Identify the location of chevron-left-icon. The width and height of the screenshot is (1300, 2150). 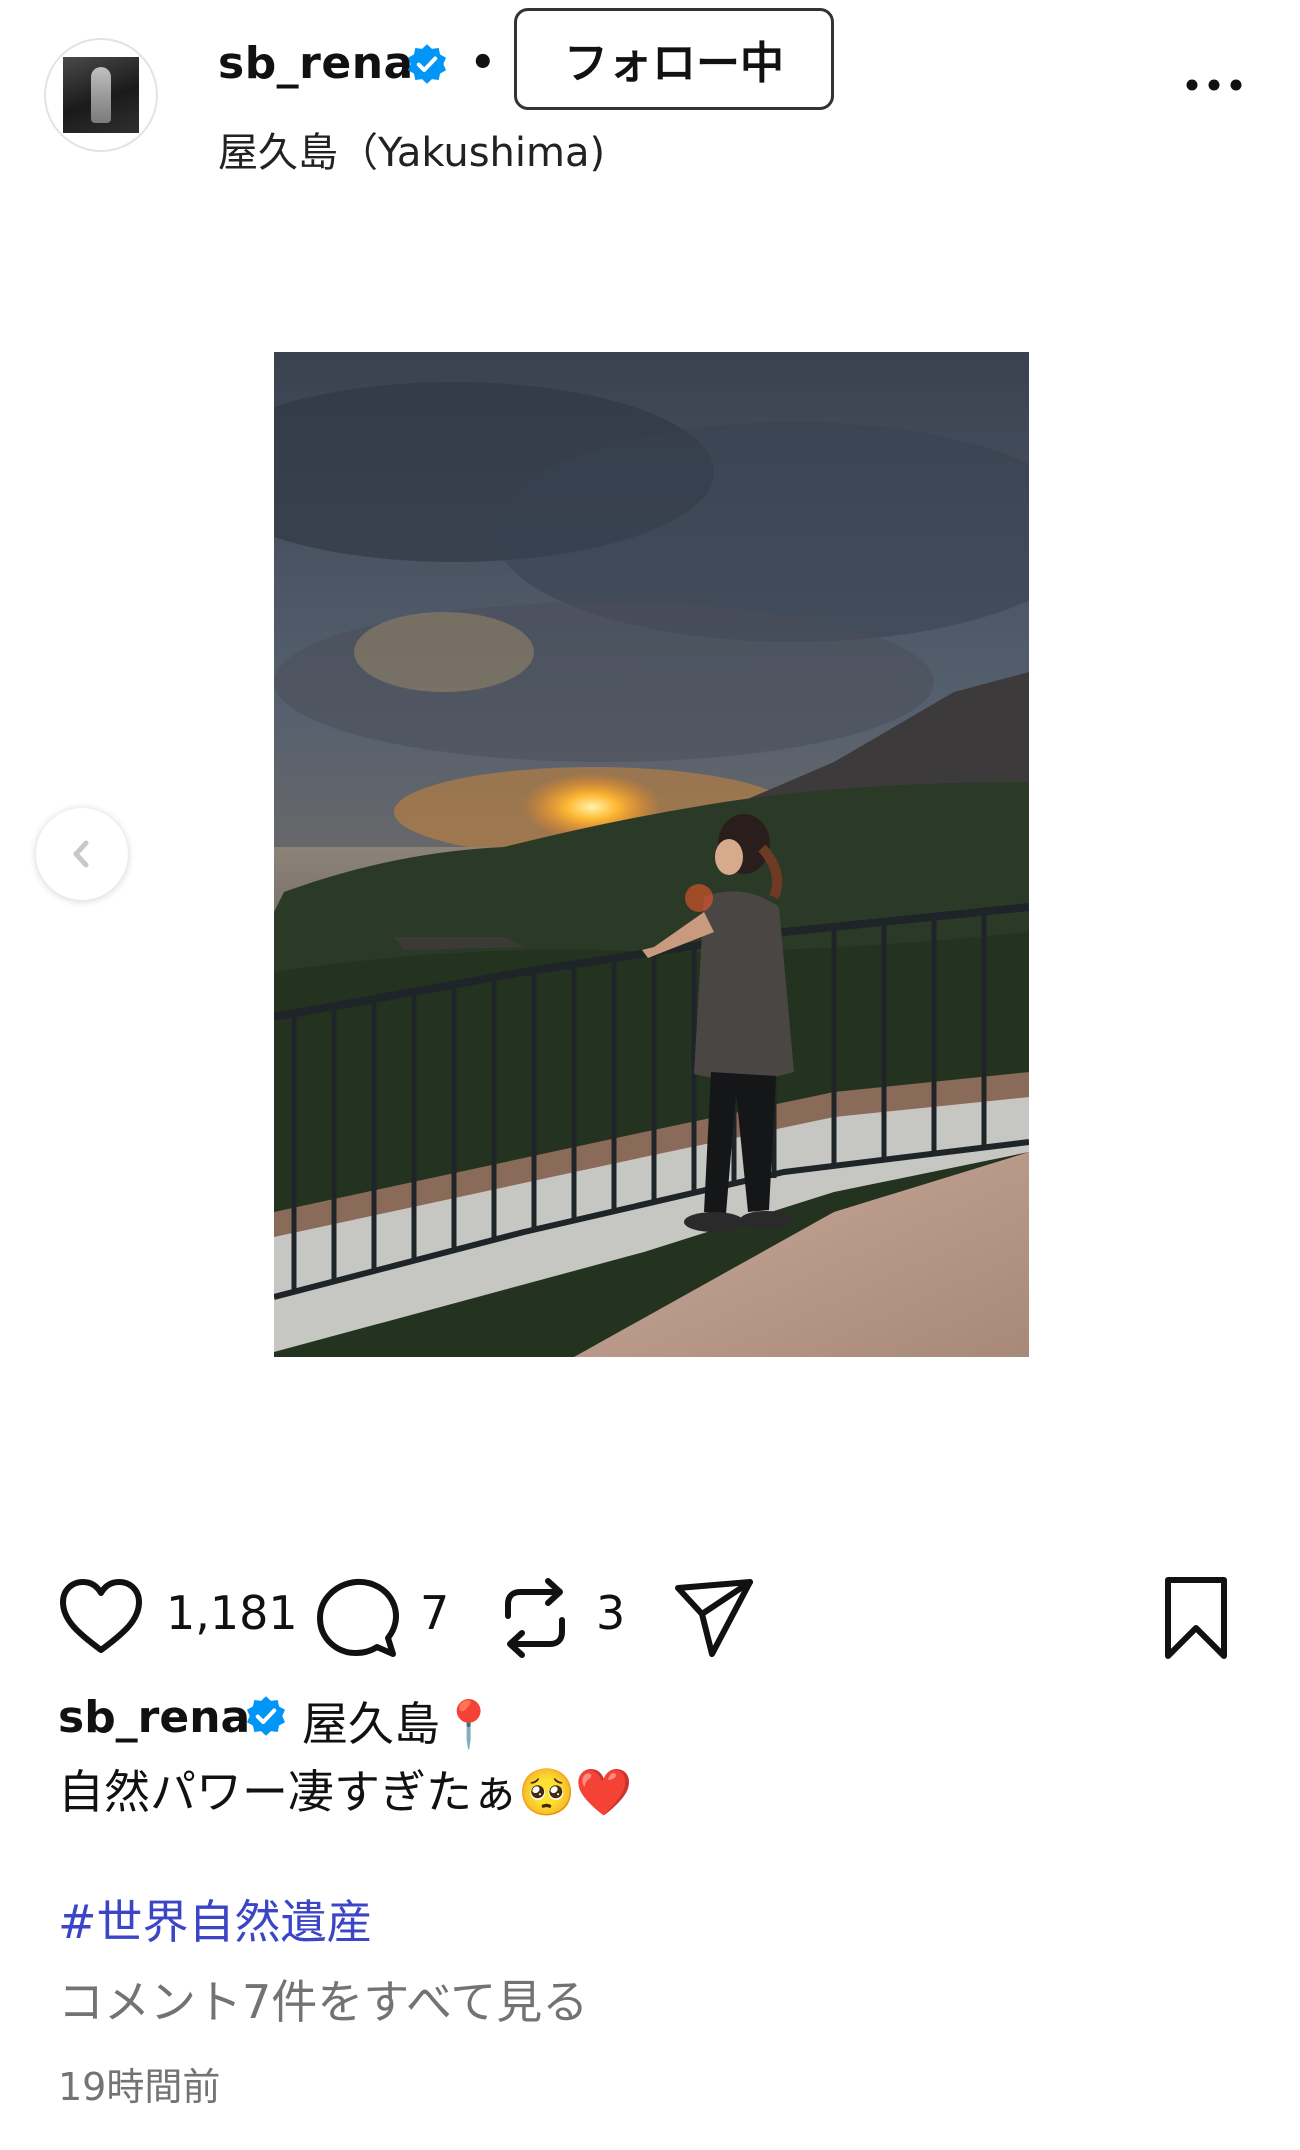
(81, 854).